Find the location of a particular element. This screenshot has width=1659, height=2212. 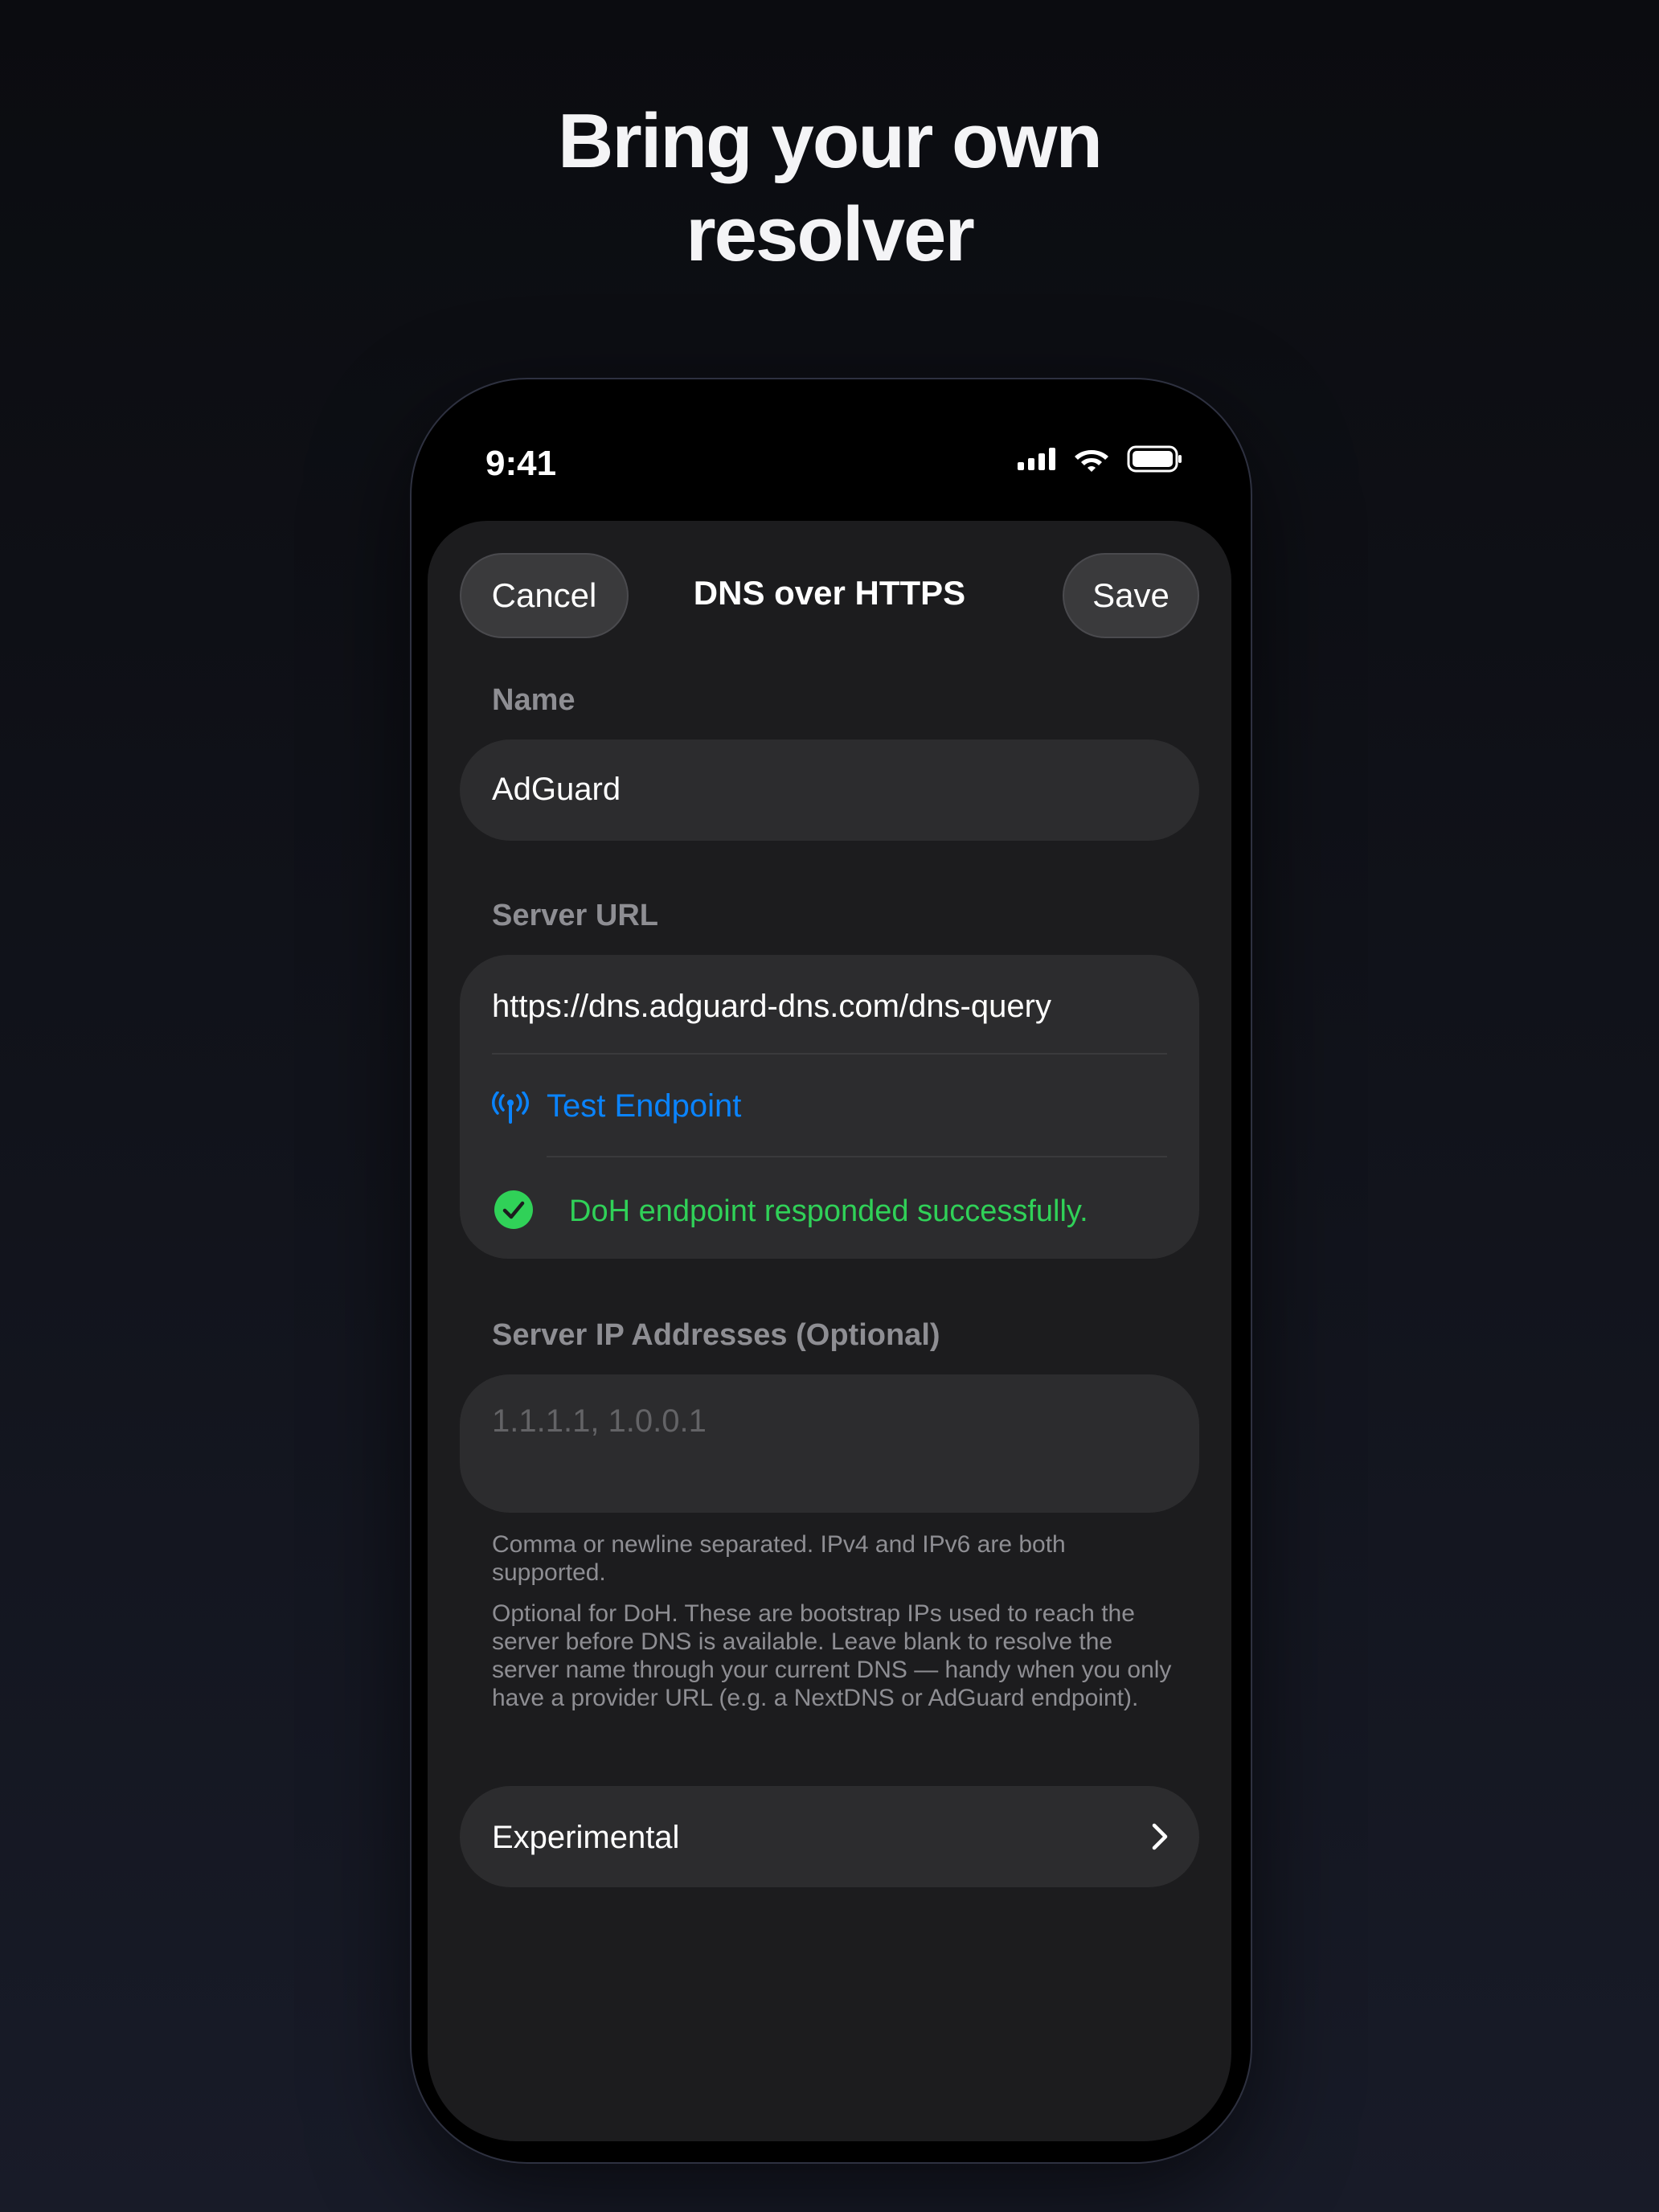

server-url-value: https://dns.adguard-dns.com/dns-query is located at coordinates (771, 1007).